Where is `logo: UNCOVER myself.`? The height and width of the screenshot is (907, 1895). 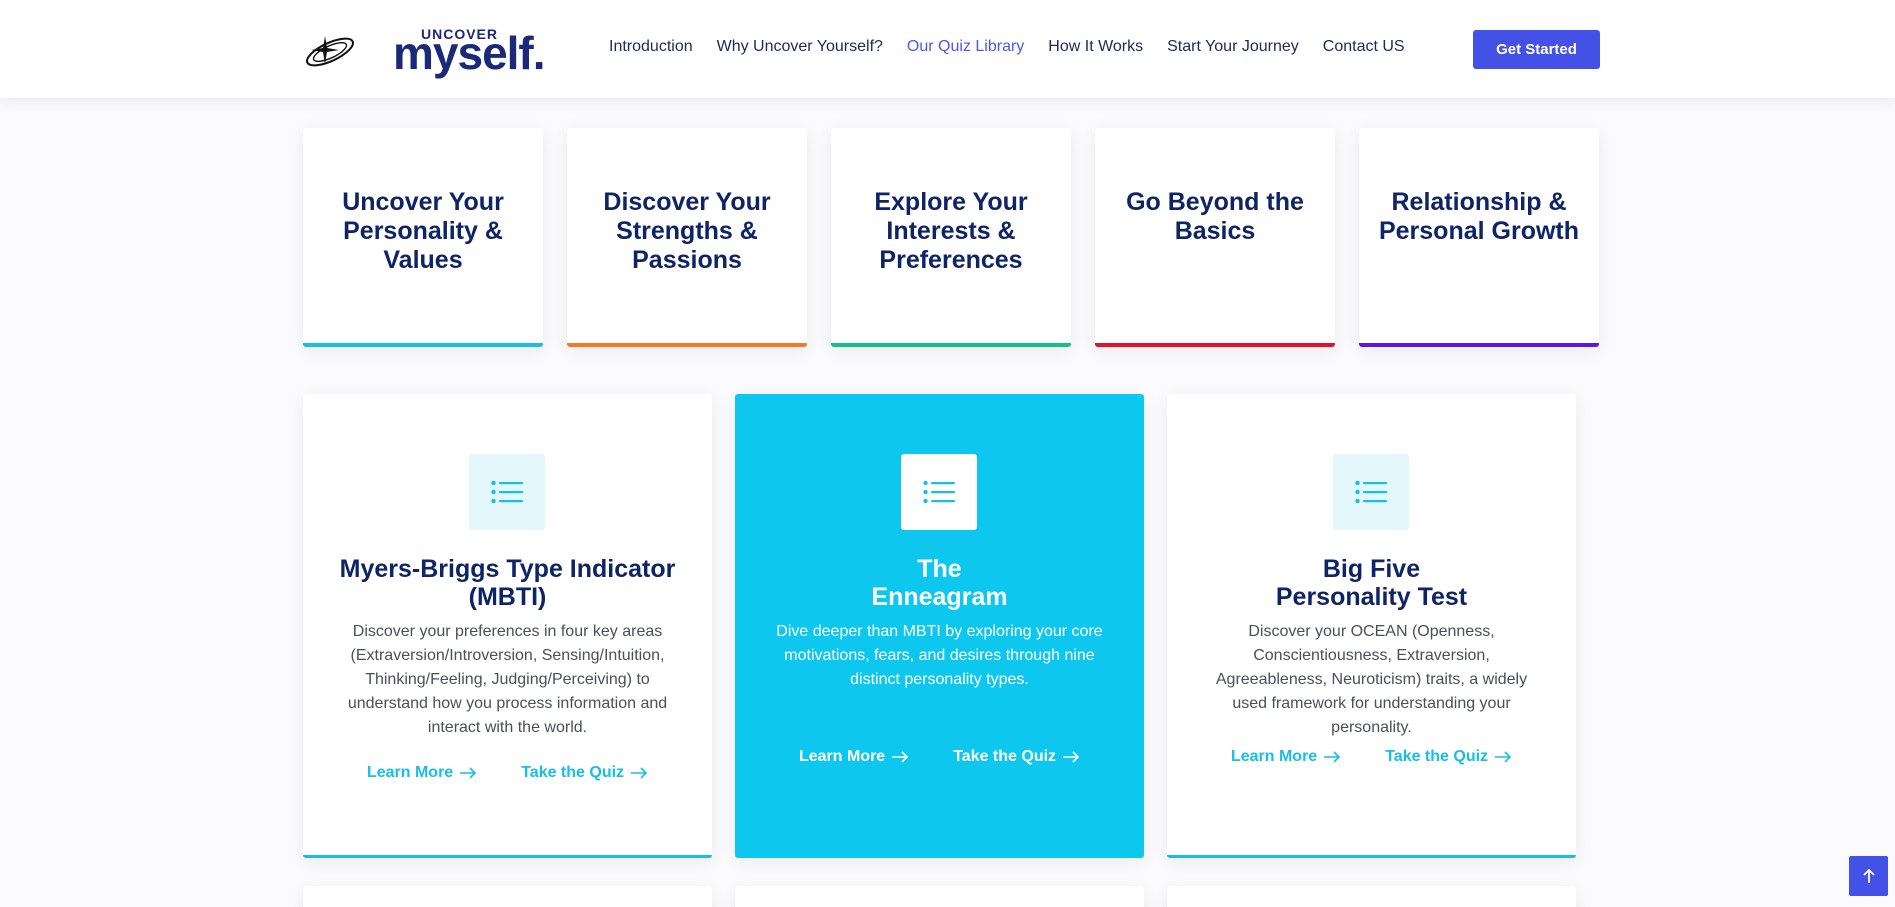
logo: UNCOVER myself. is located at coordinates (425, 49).